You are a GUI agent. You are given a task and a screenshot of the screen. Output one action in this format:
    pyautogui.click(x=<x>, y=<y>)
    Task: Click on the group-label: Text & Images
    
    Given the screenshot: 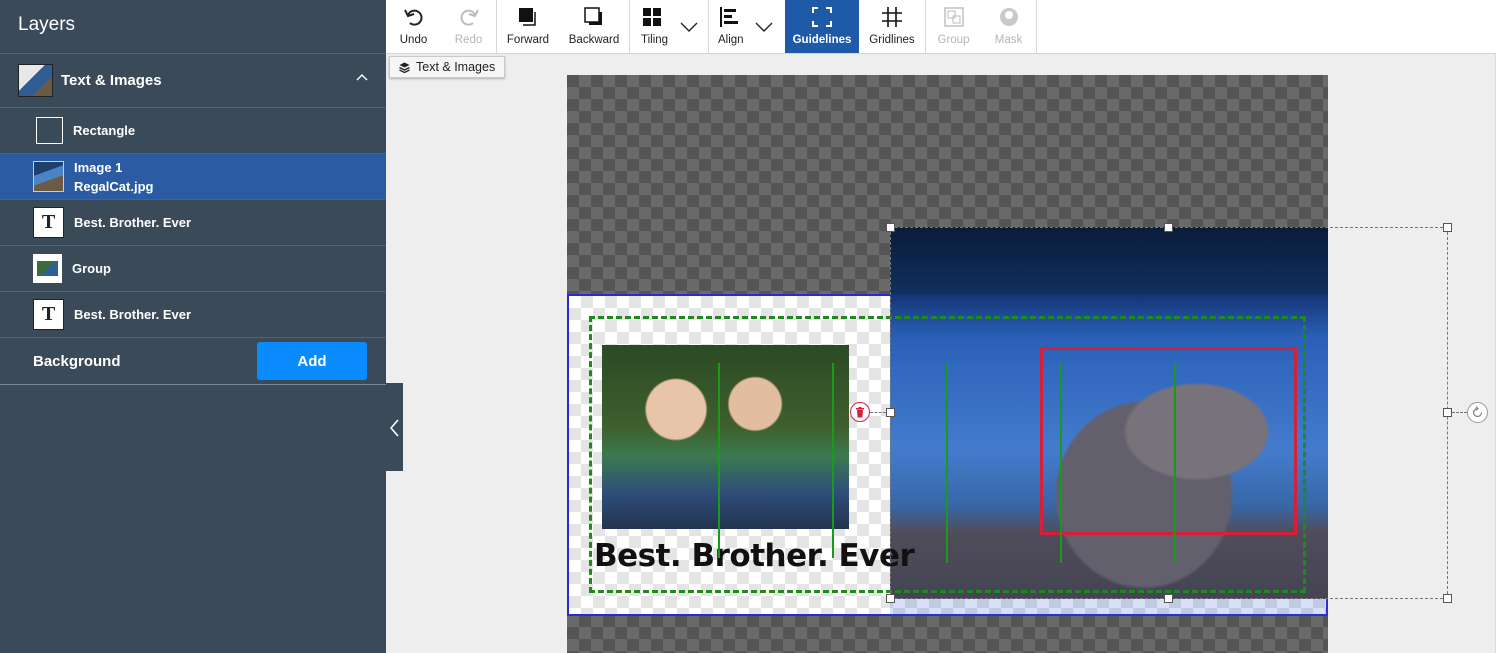 What is the action you would take?
    pyautogui.click(x=111, y=80)
    